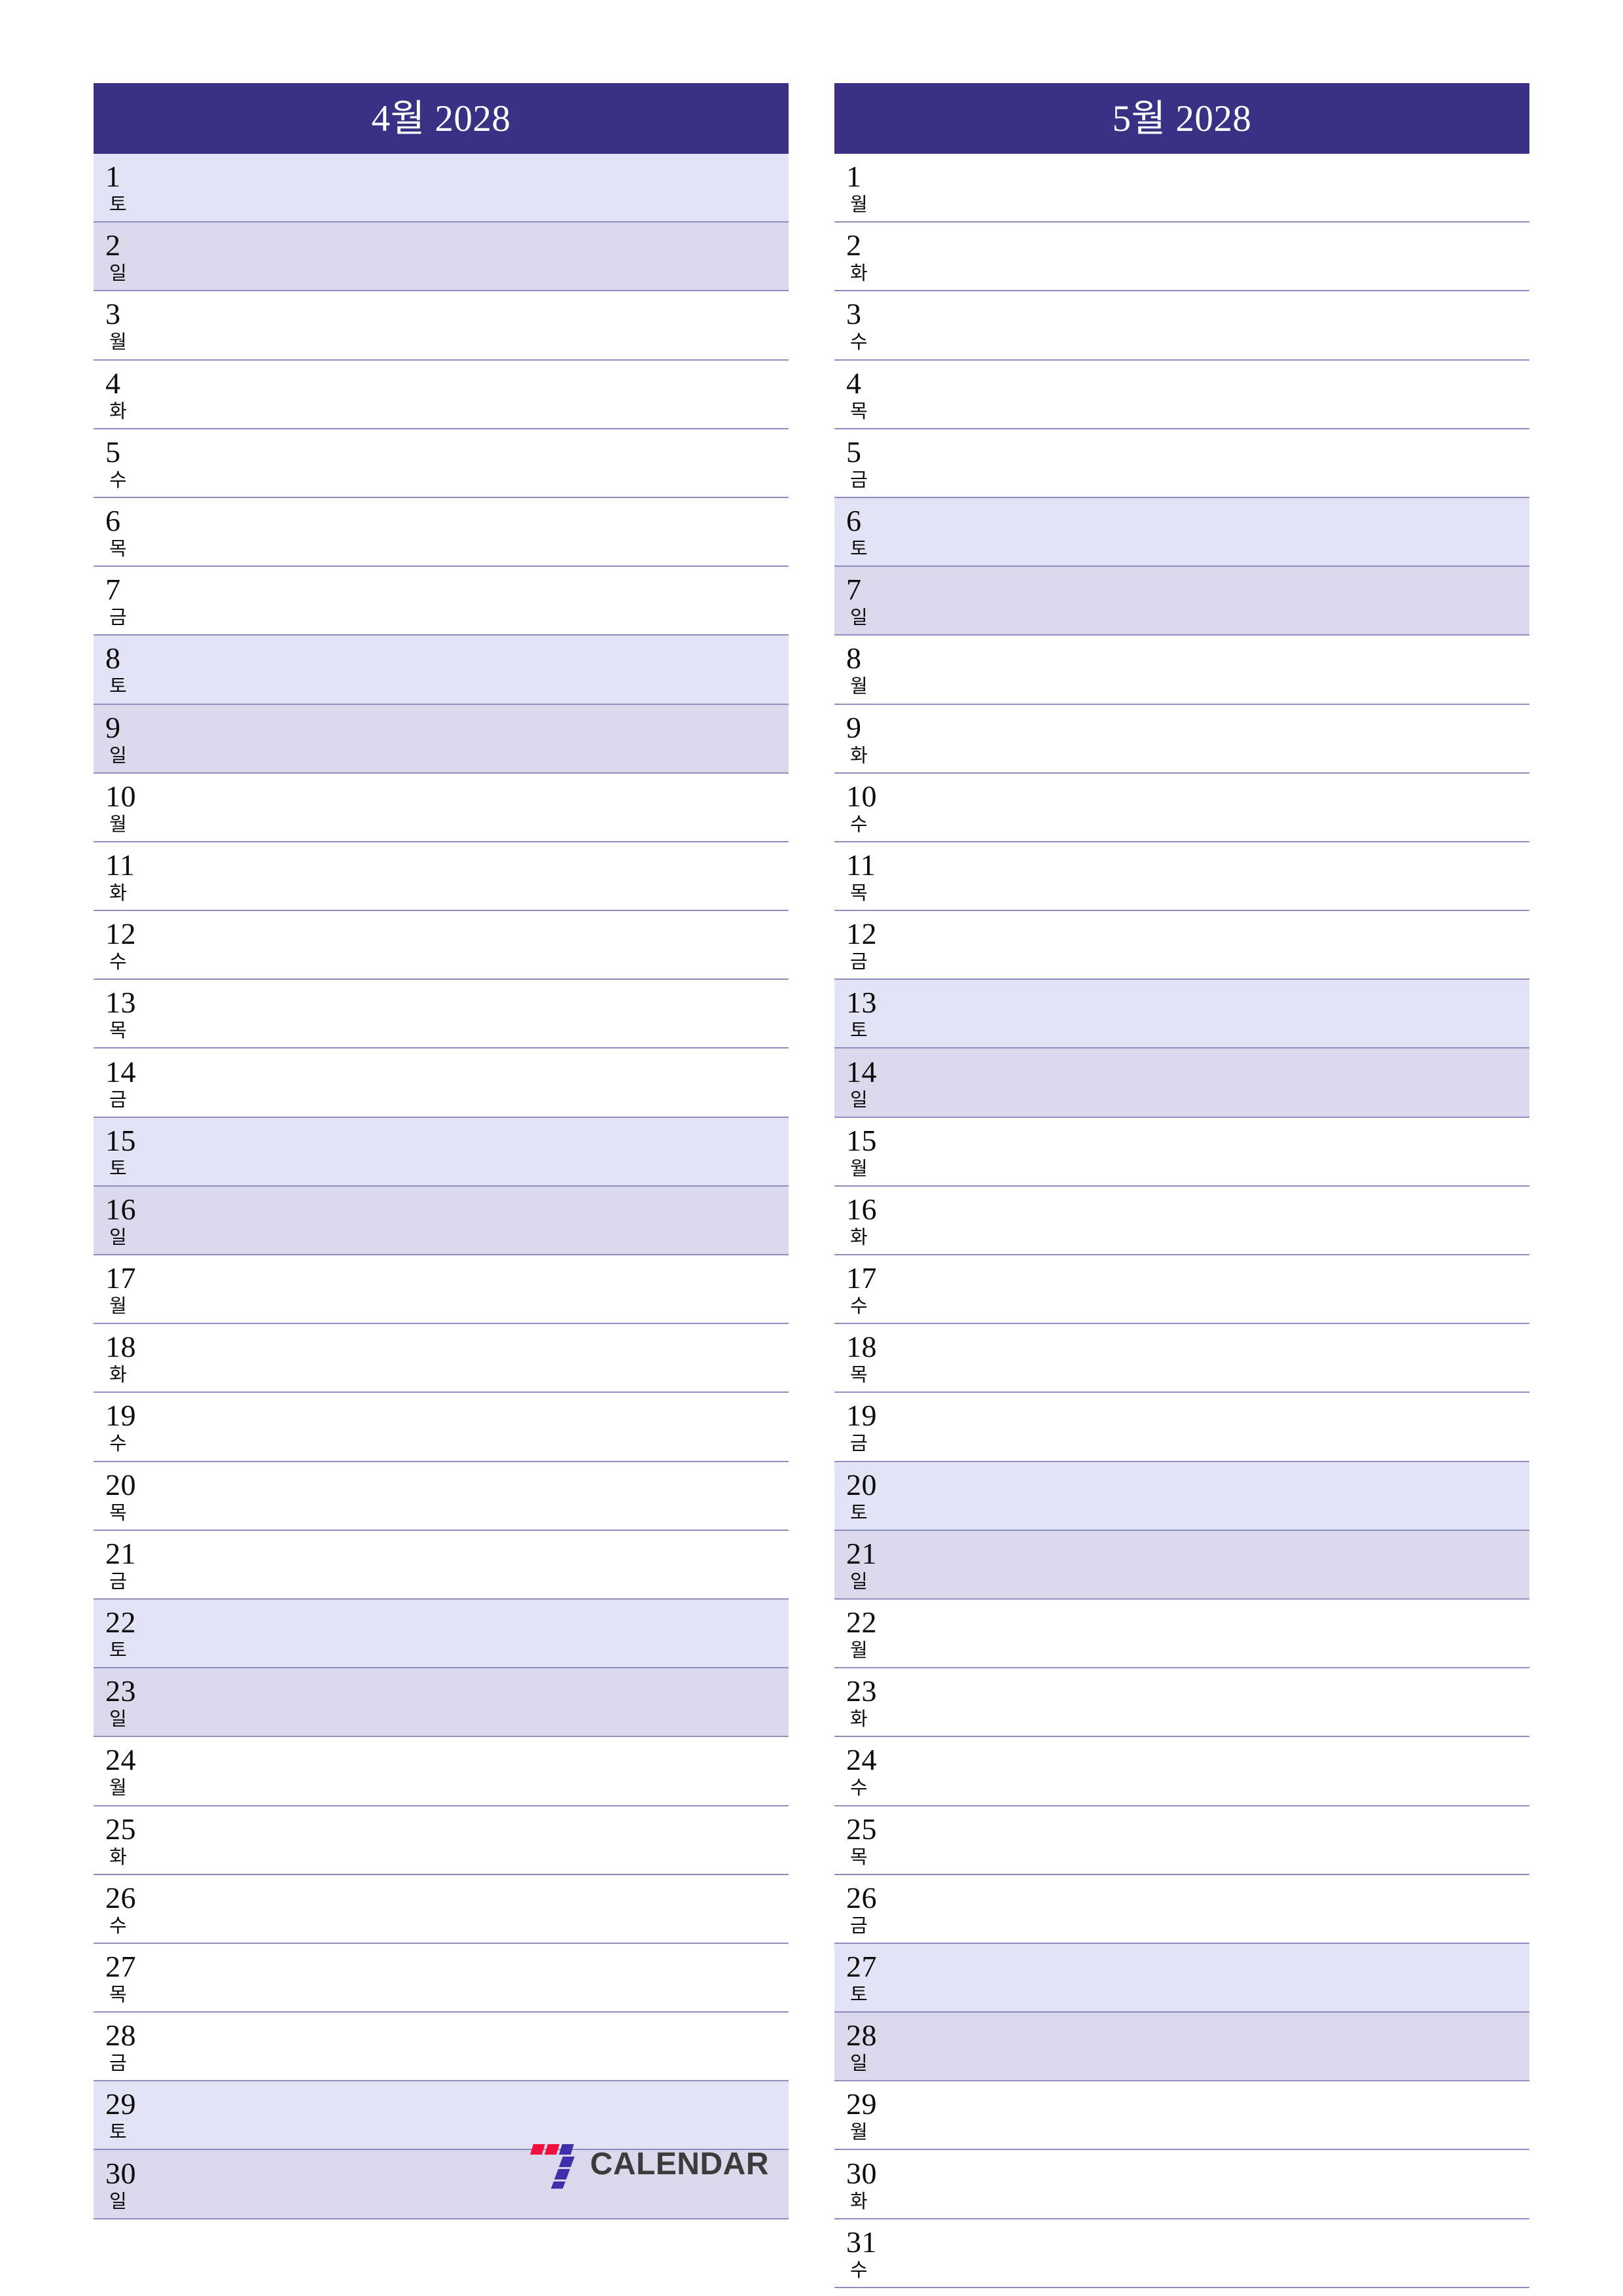 Image resolution: width=1623 pixels, height=2296 pixels. I want to click on day-row: 3수, so click(1181, 326).